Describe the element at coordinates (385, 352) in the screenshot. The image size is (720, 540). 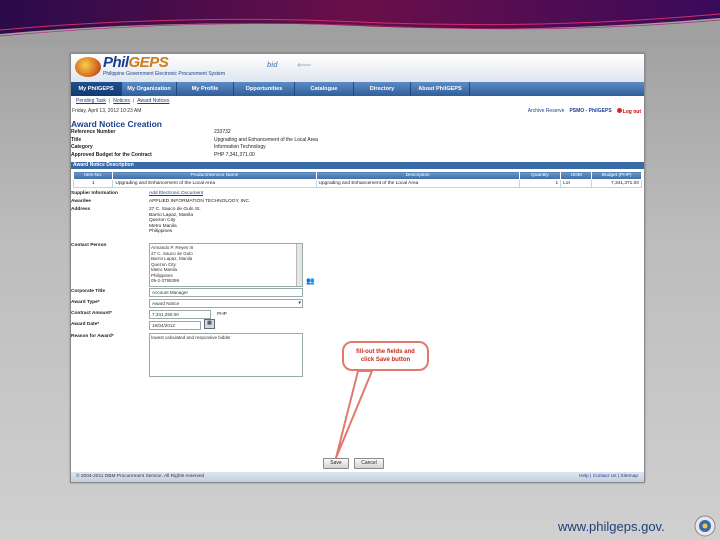
I see `callout-line: fill-out the fields and` at that location.